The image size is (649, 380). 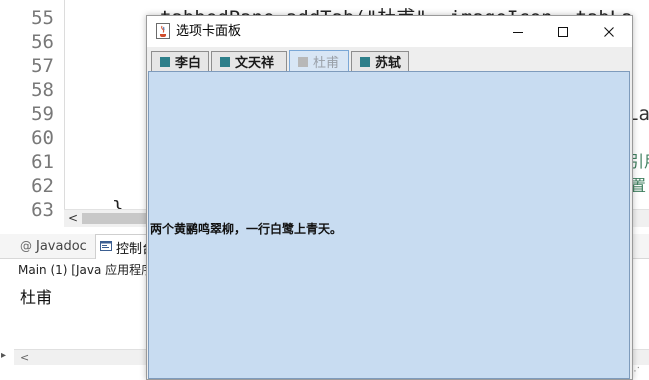 What do you see at coordinates (88, 270) in the screenshot?
I see `console-launch-path: Main (1) [Java 应用程序]` at bounding box center [88, 270].